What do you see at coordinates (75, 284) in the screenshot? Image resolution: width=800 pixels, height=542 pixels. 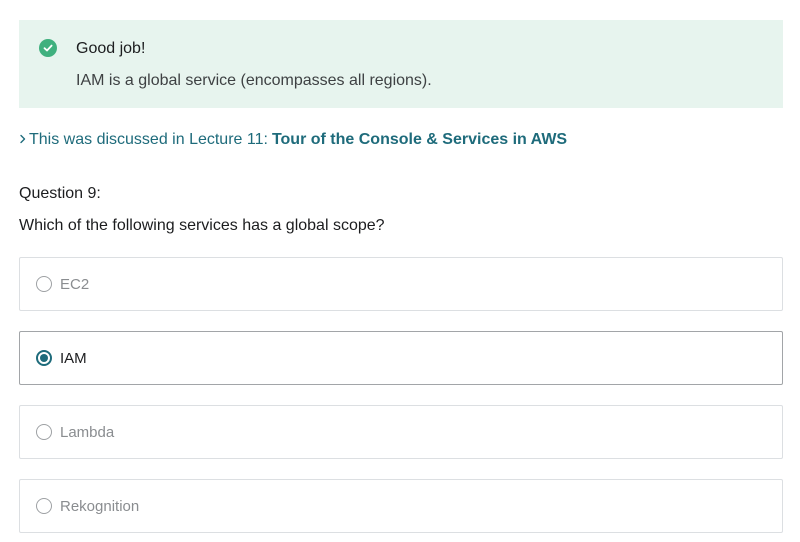 I see `answer-option-label: EC2` at bounding box center [75, 284].